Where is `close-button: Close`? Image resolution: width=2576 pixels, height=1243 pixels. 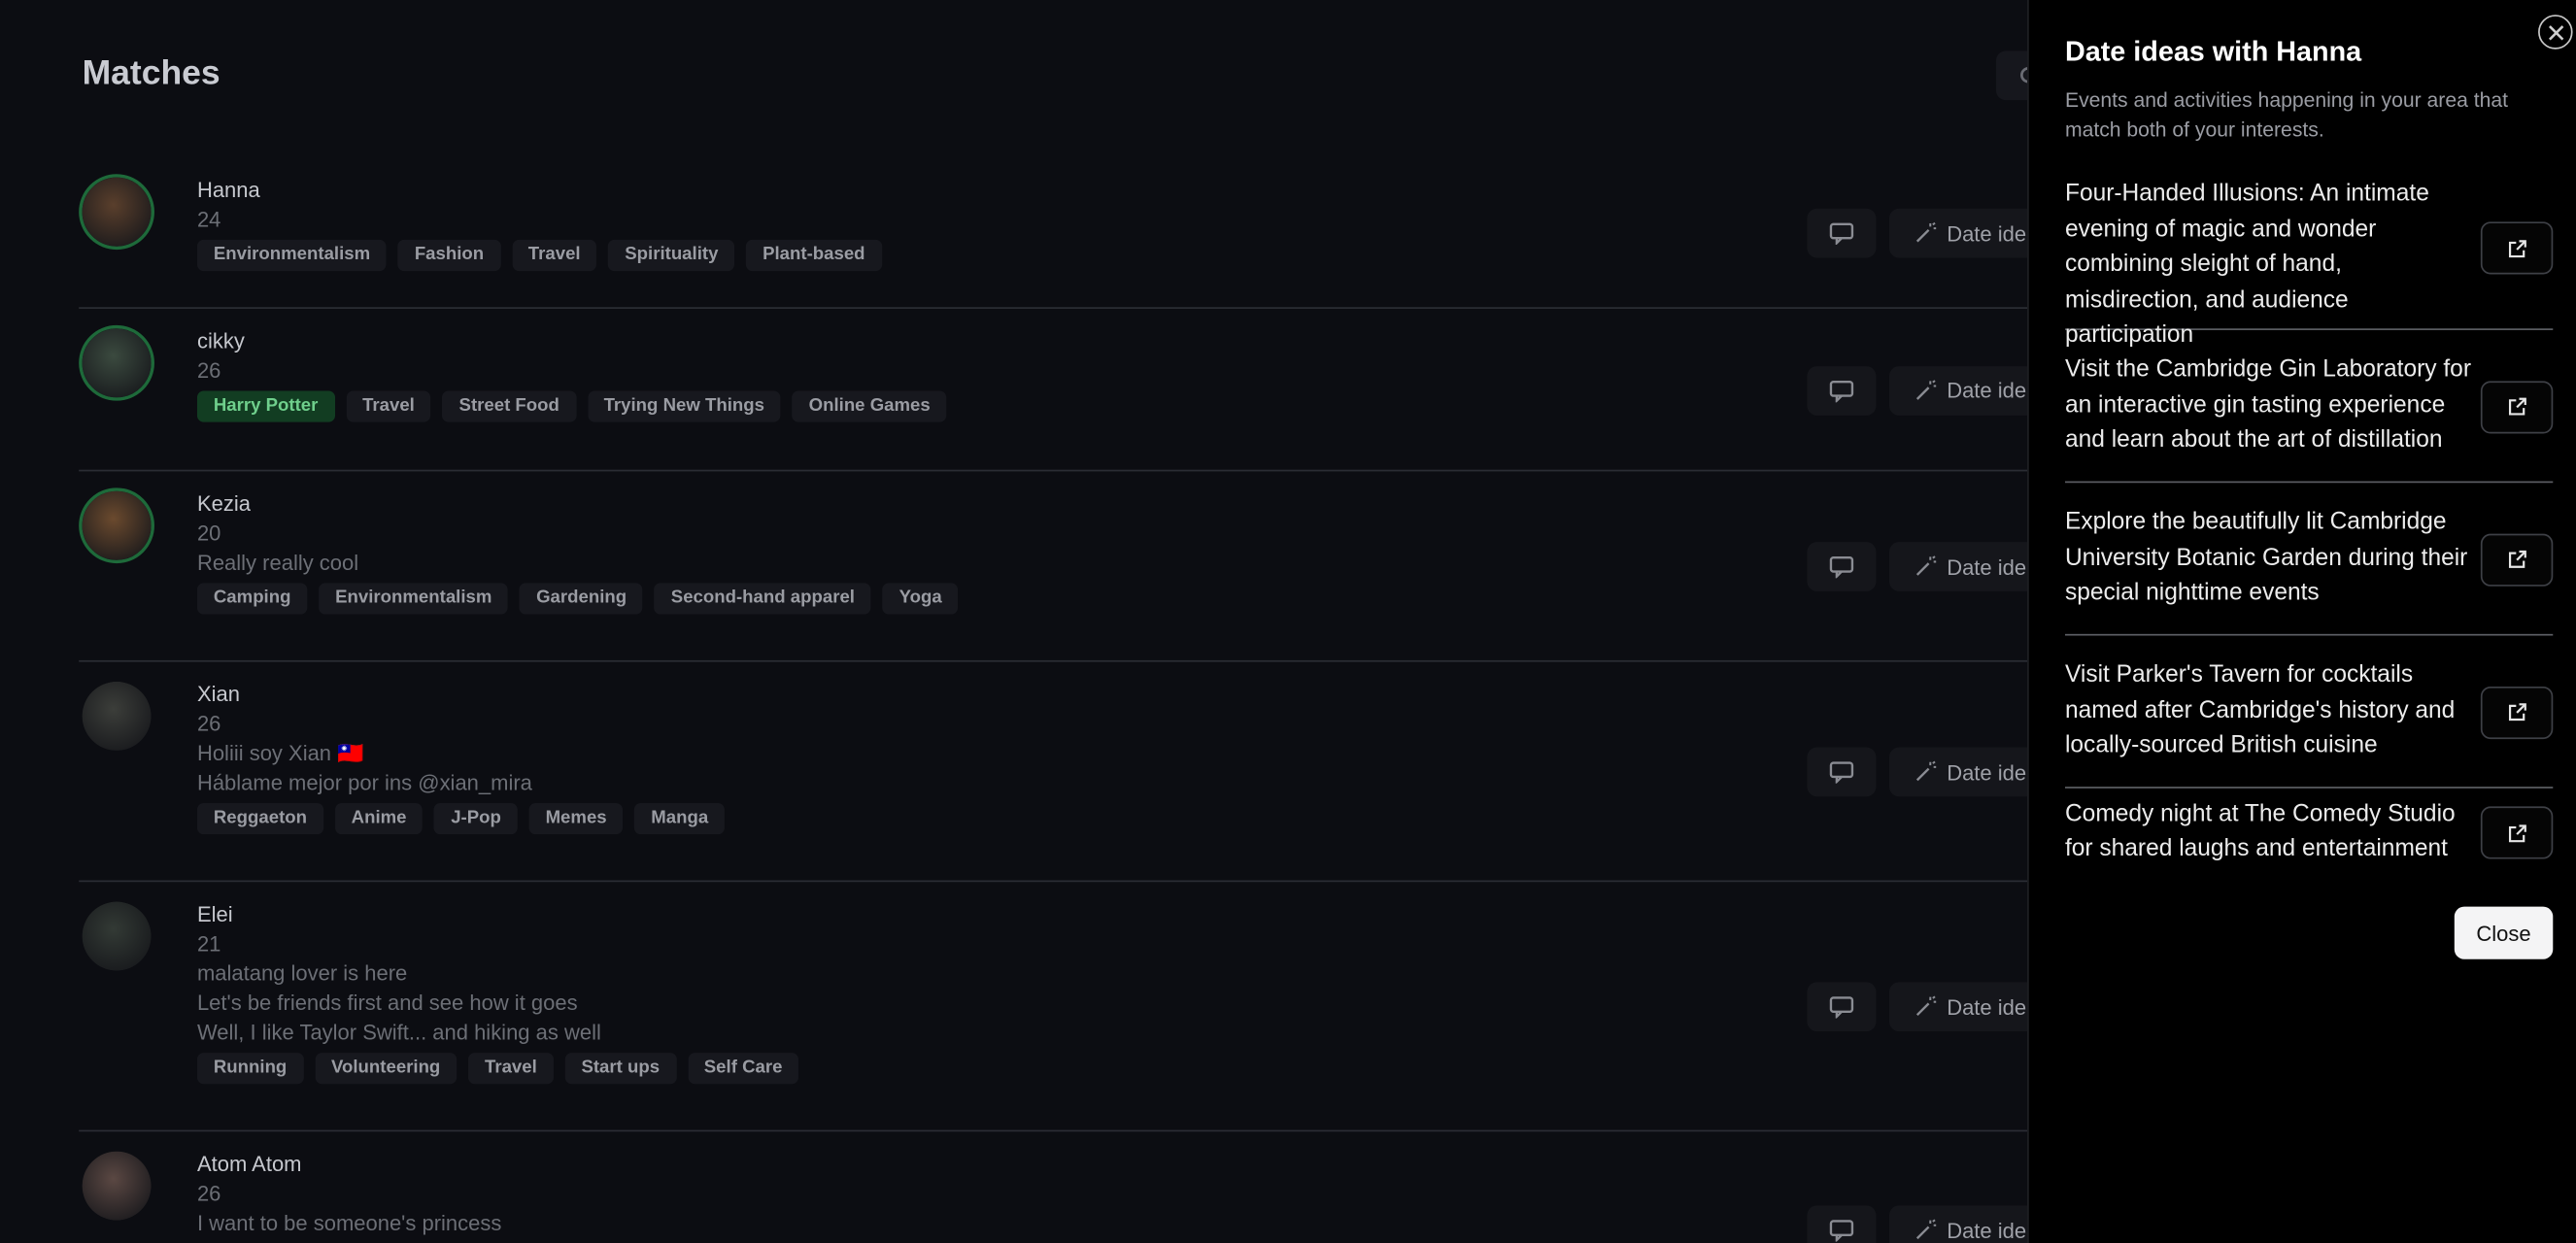
close-button: Close is located at coordinates (2504, 933).